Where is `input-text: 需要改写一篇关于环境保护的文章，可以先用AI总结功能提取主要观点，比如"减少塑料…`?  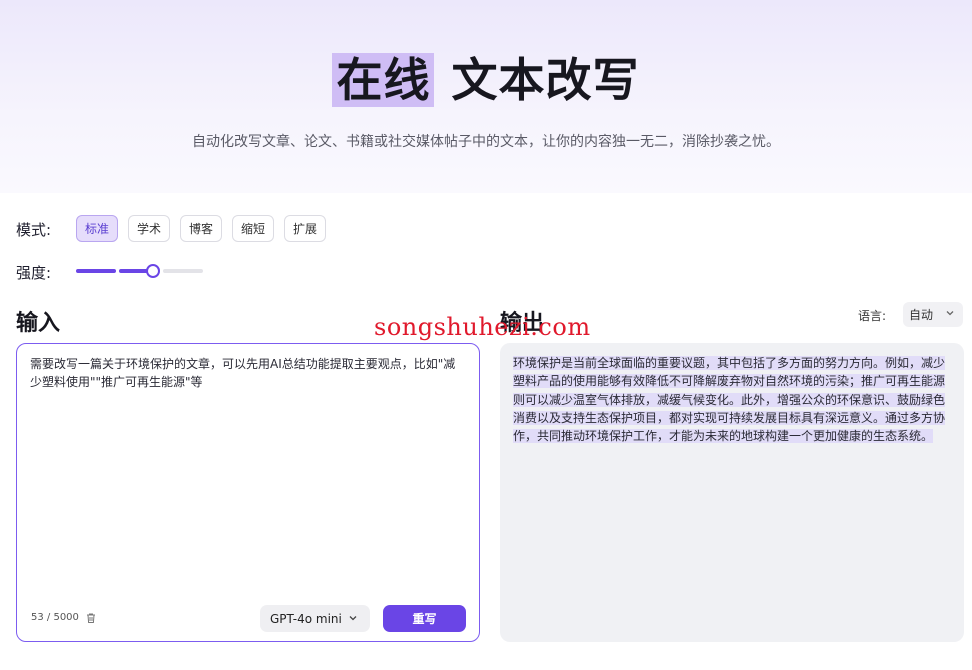
input-text: 需要改写一篇关于环境保护的文章，可以先用AI总结功能提取主要观点，比如"减少塑料… is located at coordinates (245, 373).